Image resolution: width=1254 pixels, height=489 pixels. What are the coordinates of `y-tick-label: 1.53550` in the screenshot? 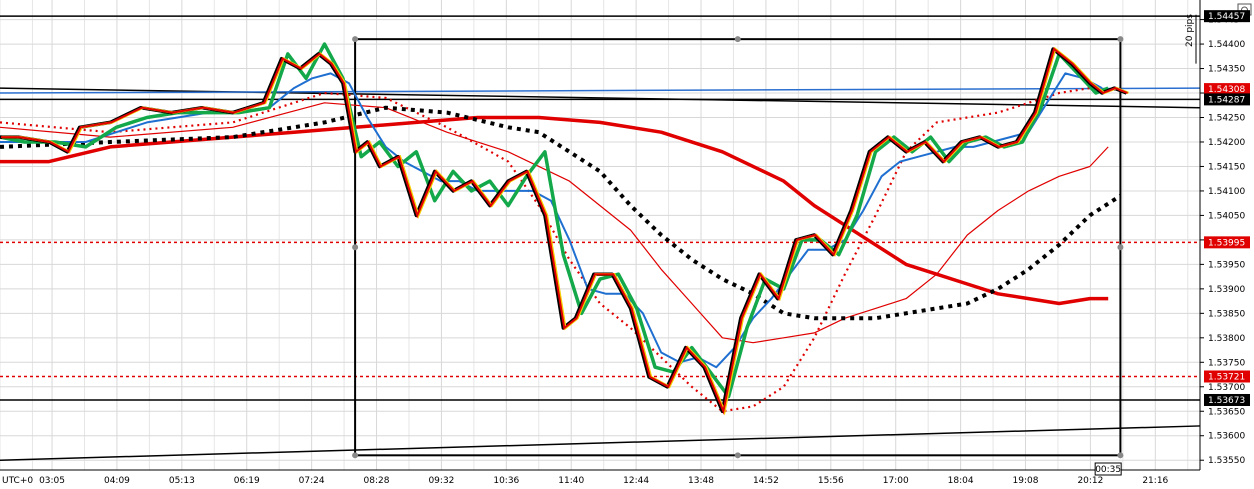 It's located at (1226, 461).